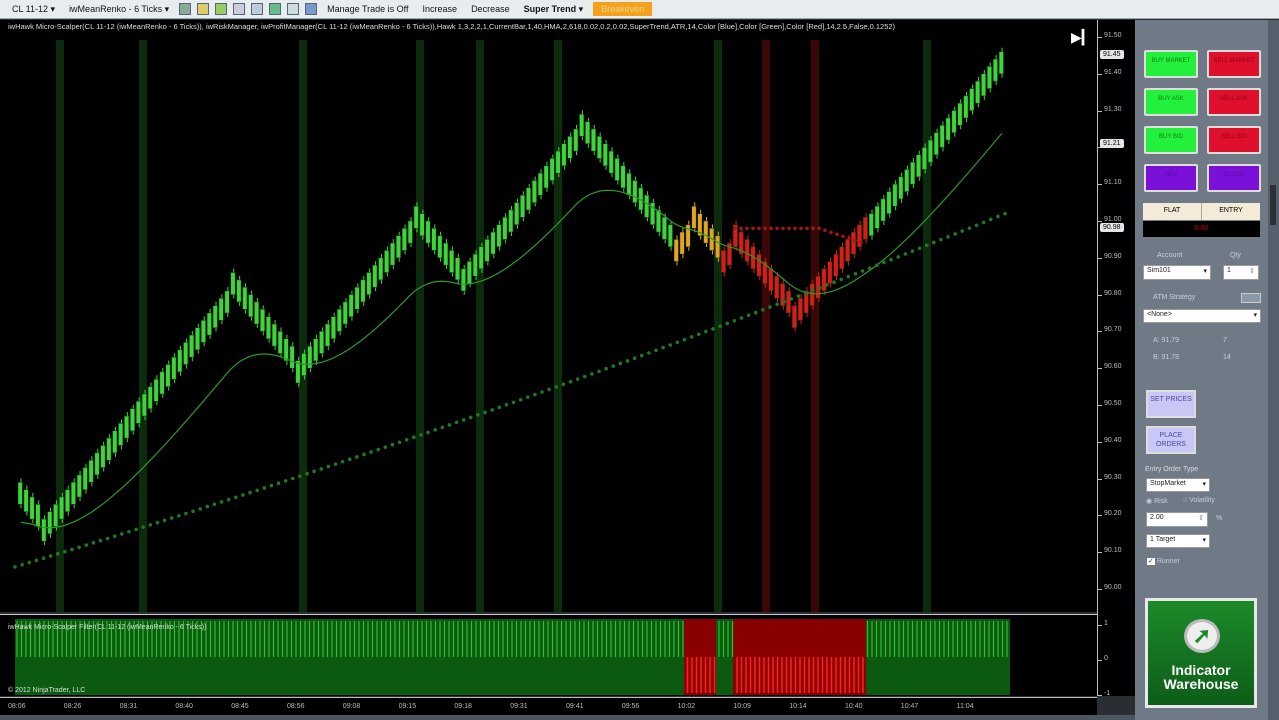 This screenshot has height=720, width=1279. I want to click on strategies-icon, so click(311, 9).